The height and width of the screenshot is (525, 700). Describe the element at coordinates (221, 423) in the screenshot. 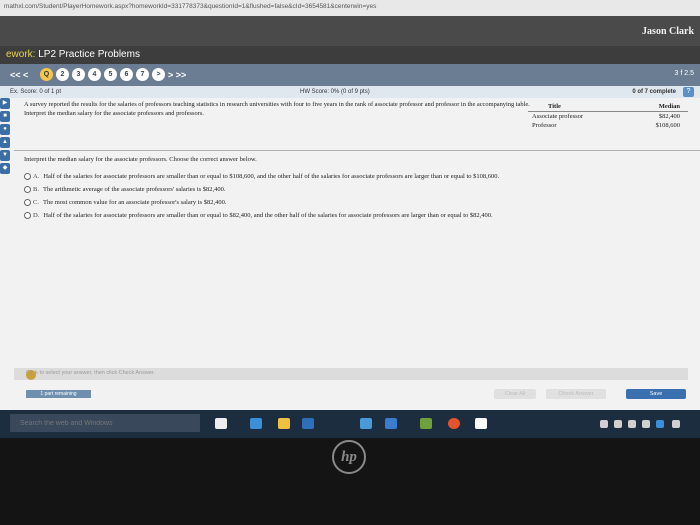

I see `task-view-icon` at that location.